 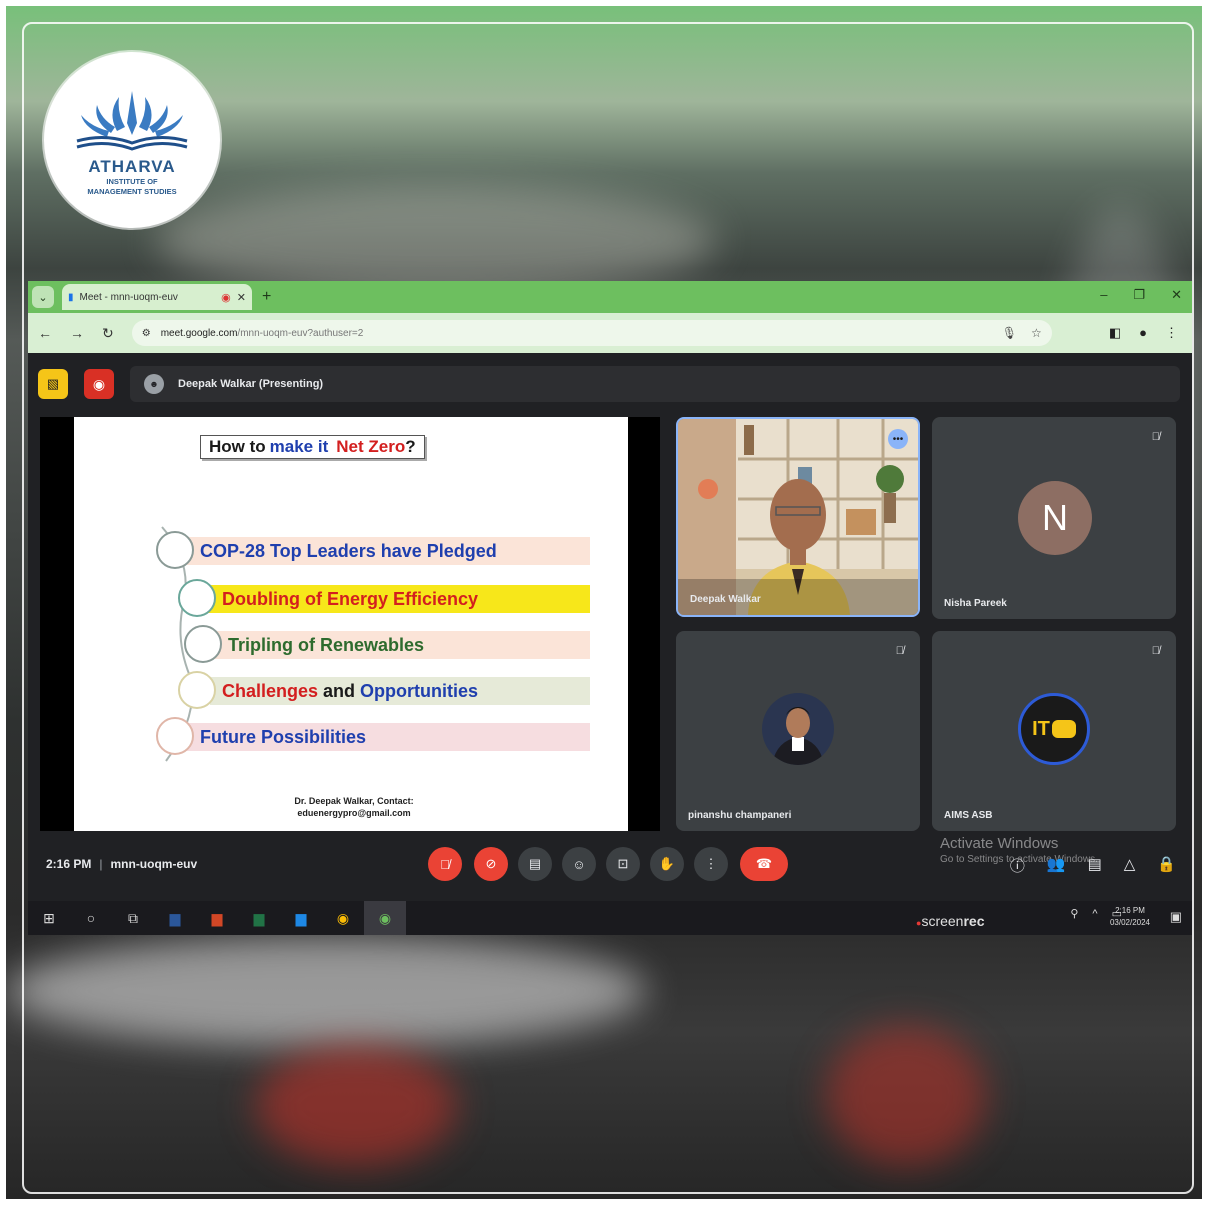 What do you see at coordinates (45, 333) in the screenshot?
I see `back-icon: ←` at bounding box center [45, 333].